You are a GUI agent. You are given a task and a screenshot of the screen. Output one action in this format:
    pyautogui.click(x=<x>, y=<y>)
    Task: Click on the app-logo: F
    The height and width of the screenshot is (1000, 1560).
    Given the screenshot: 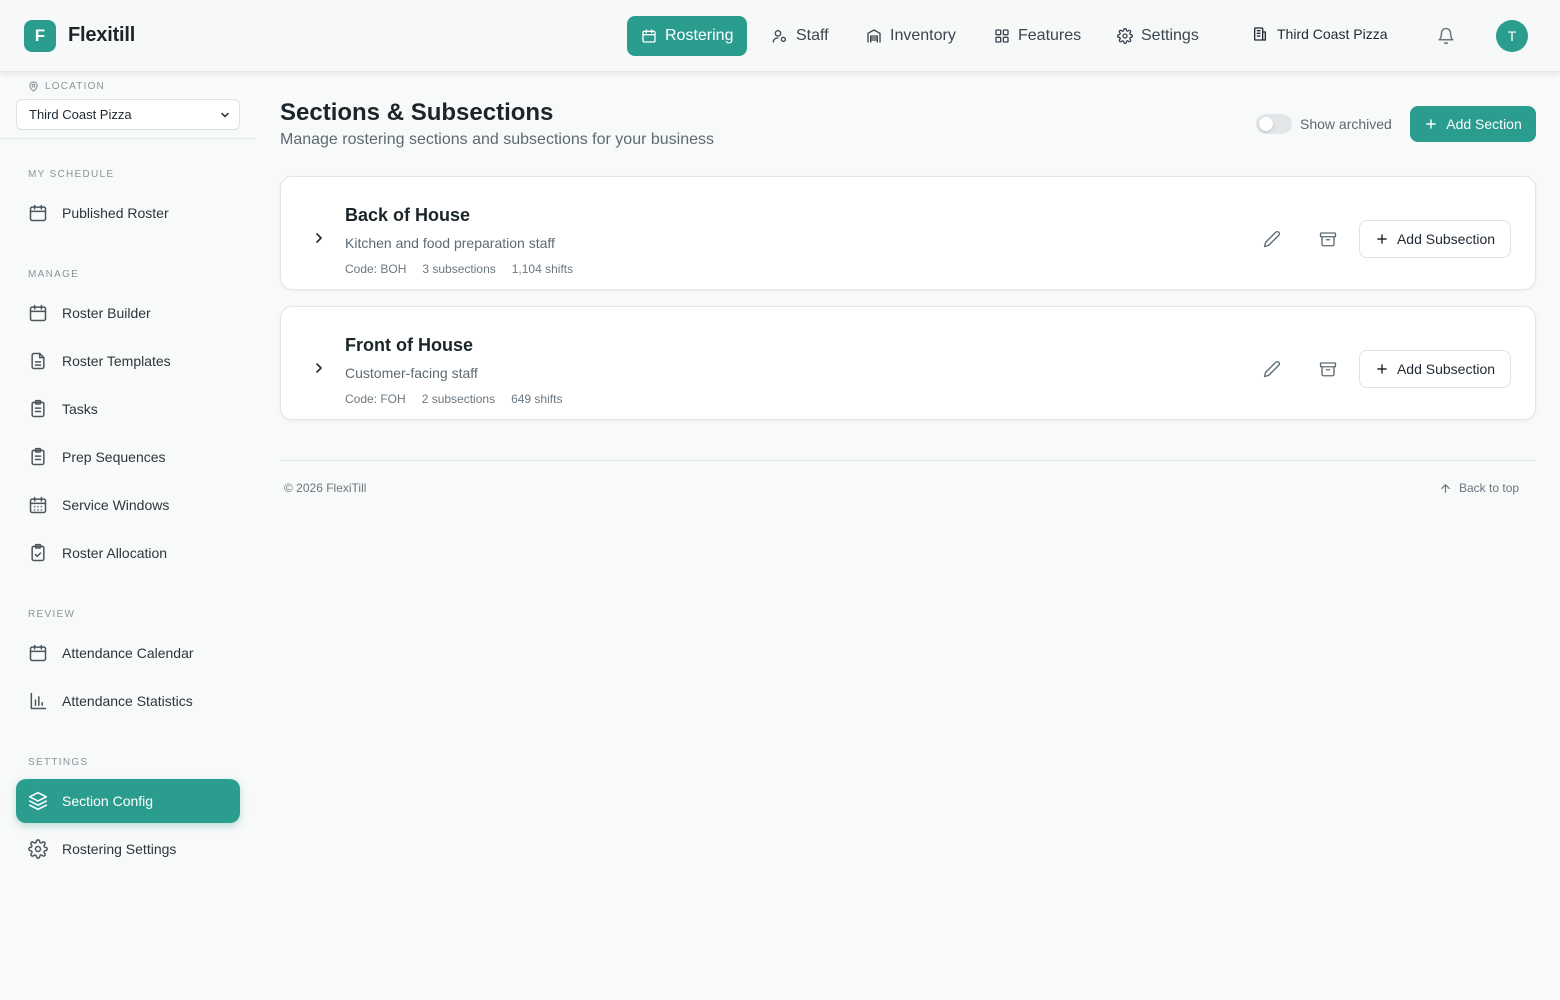 What is the action you would take?
    pyautogui.click(x=40, y=36)
    